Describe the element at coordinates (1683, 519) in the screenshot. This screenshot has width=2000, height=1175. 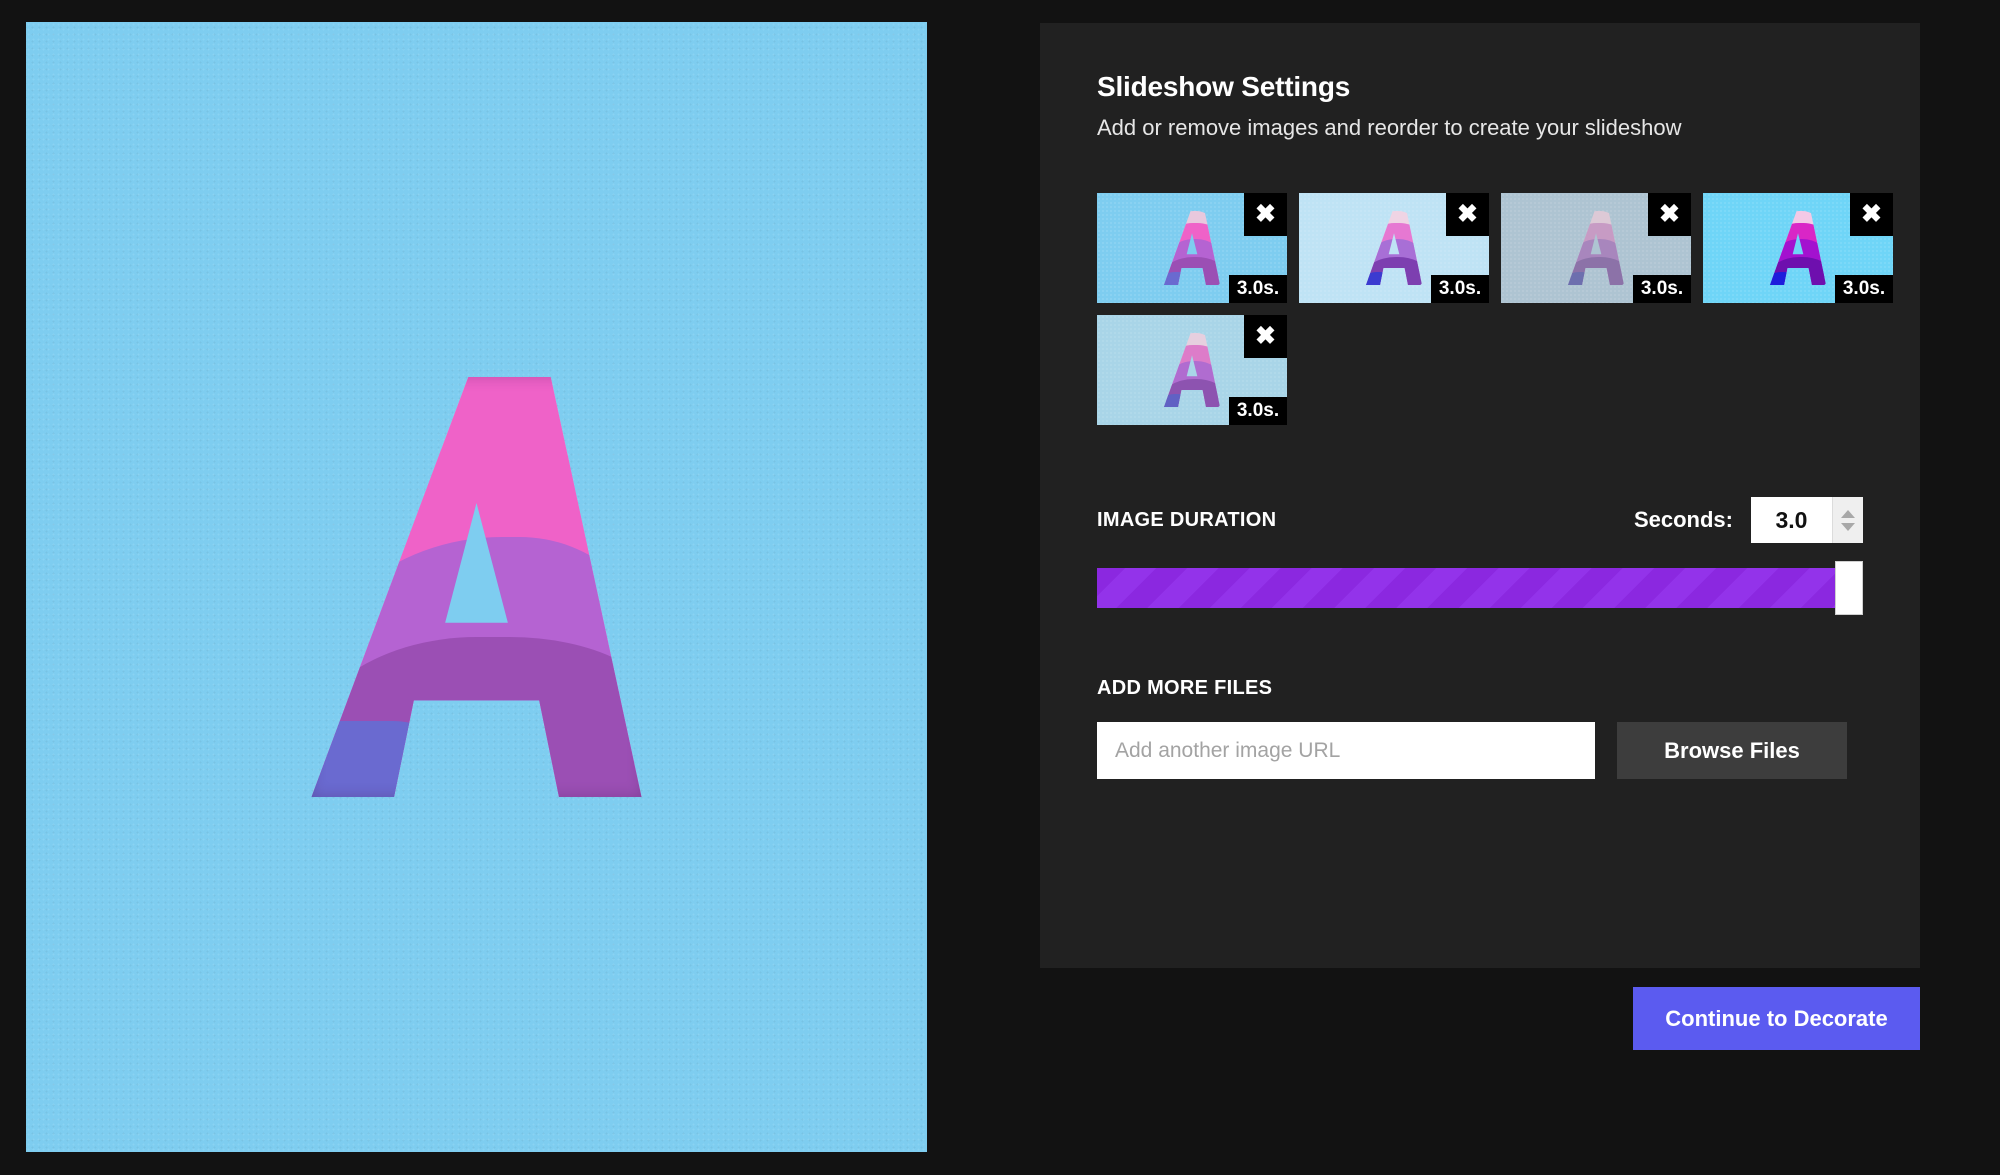
I see `seconds-label: Seconds:` at that location.